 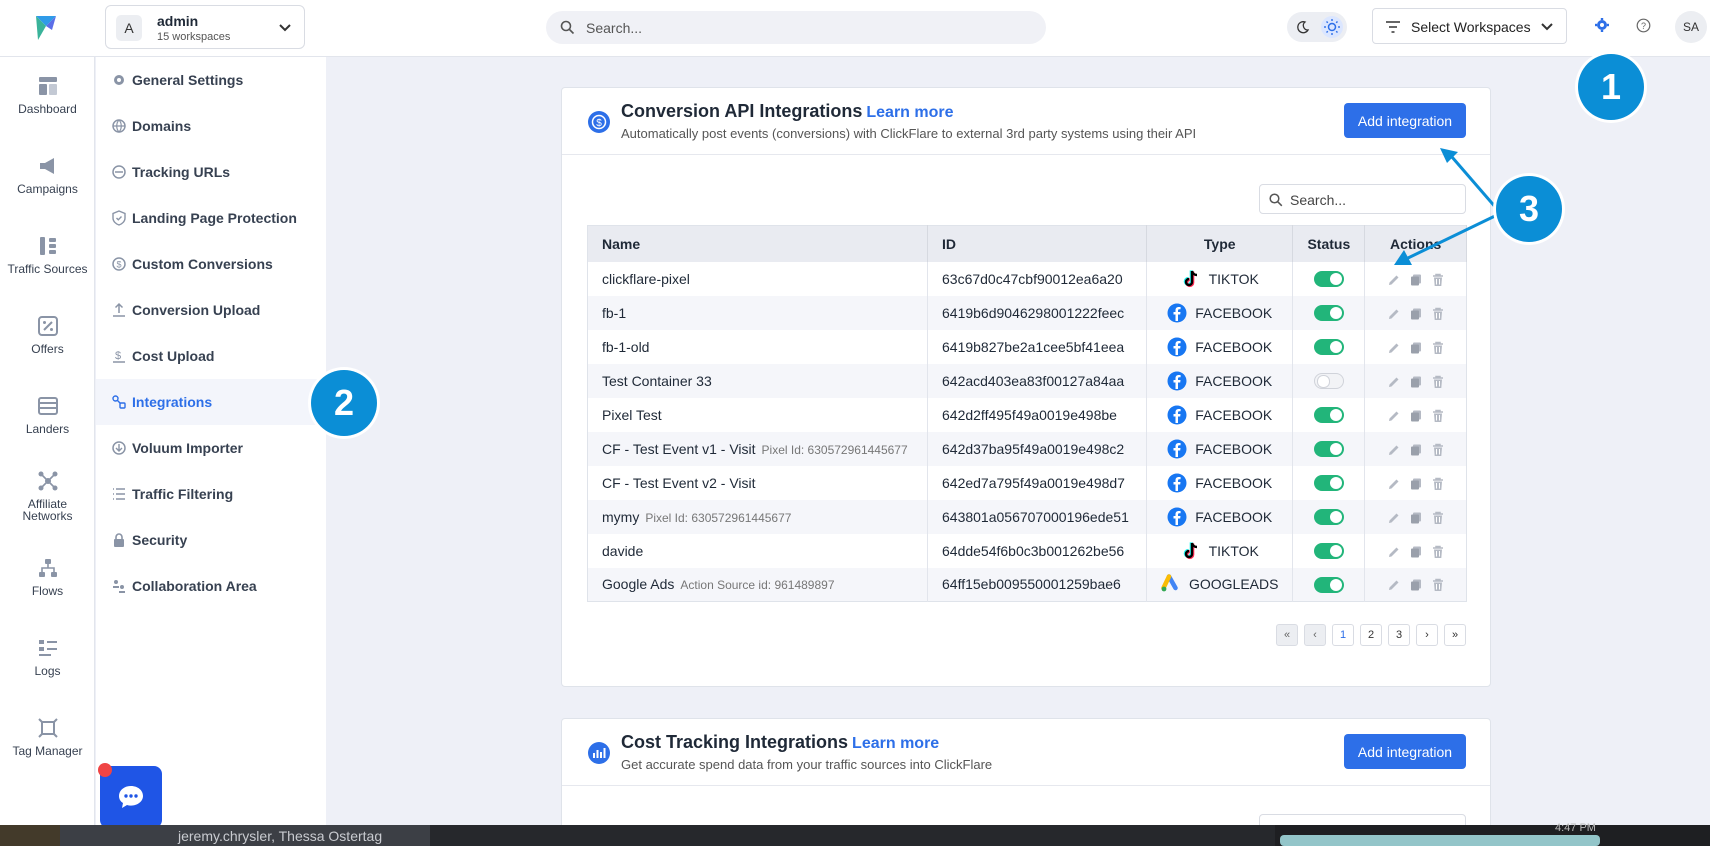 I want to click on nav-traffic-sources: Traffic Sources, so click(x=47, y=255).